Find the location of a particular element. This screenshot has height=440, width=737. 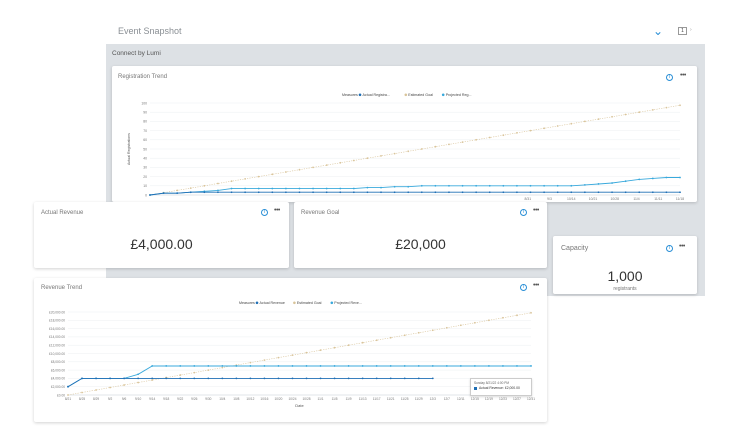

y-tick-label: £4,000.00 is located at coordinates (58, 379).